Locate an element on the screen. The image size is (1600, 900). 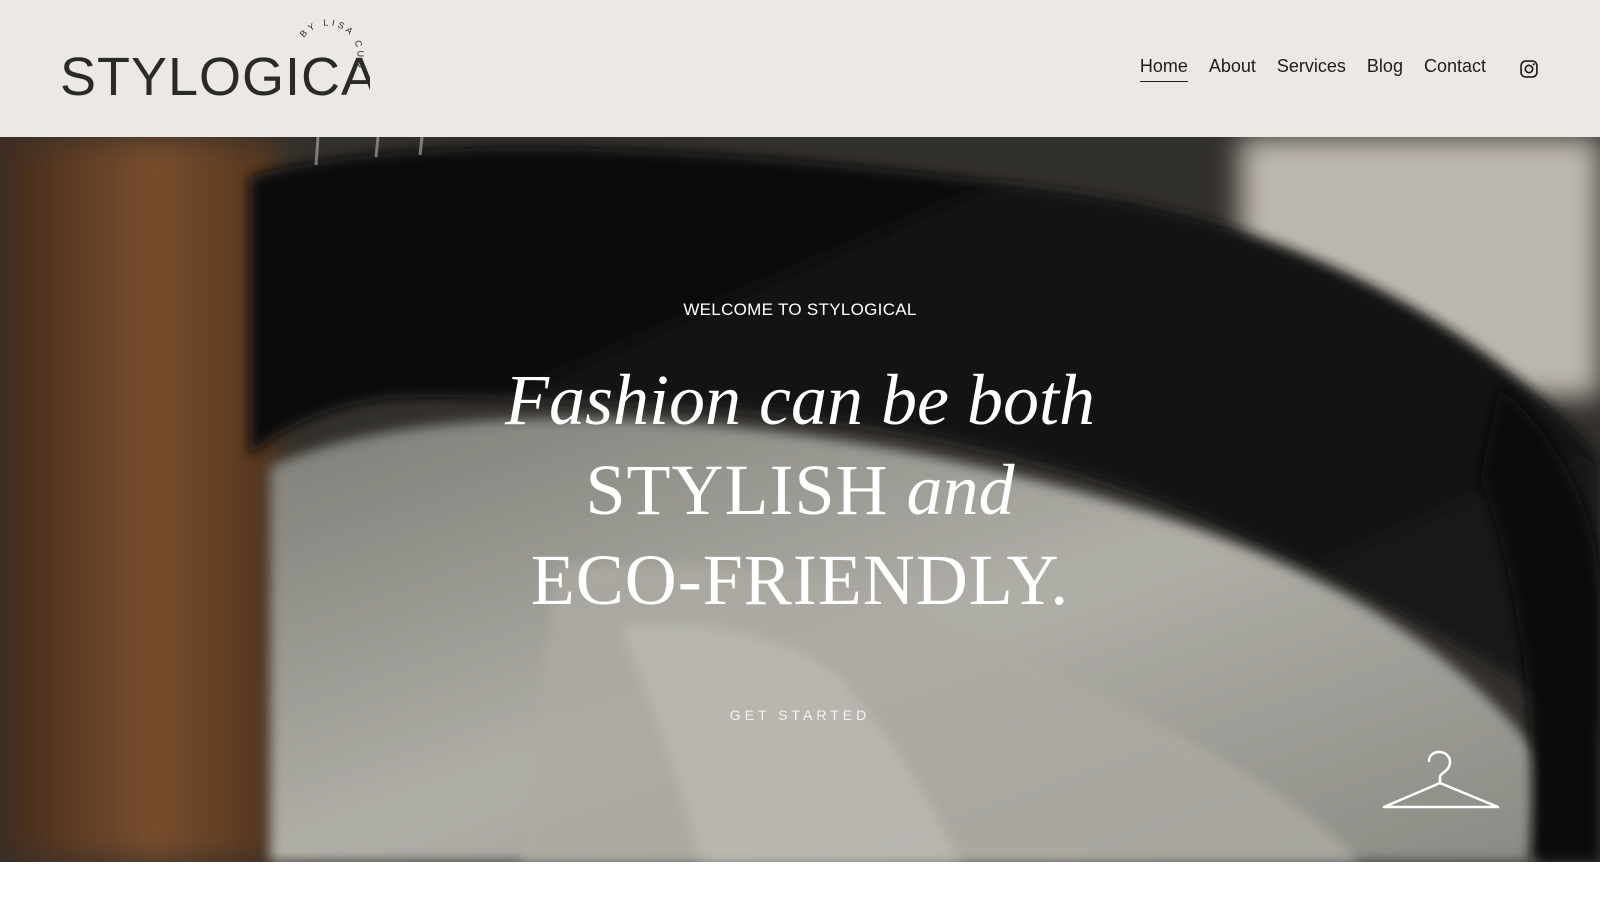
headline-line-2: STYLISH and is located at coordinates (800, 490).